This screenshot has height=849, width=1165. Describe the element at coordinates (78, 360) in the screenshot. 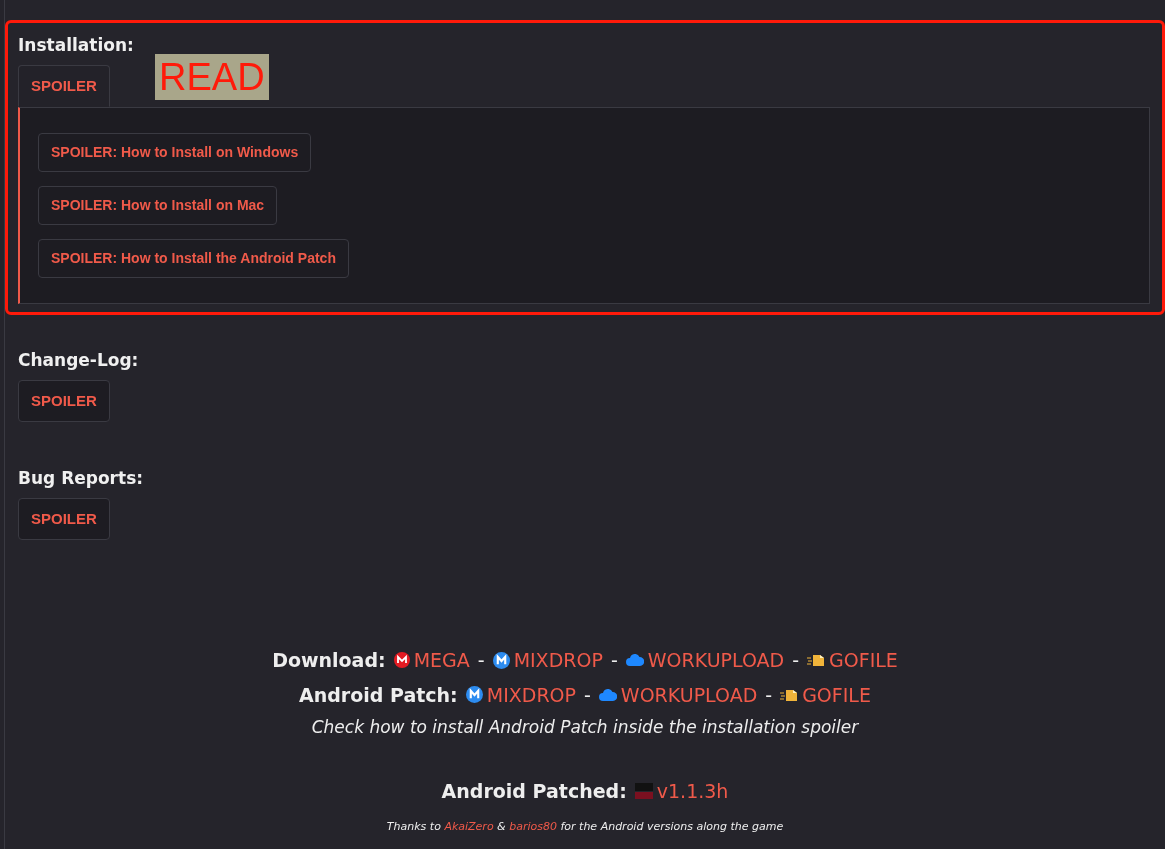

I see `section-heading: Change-Log:` at that location.